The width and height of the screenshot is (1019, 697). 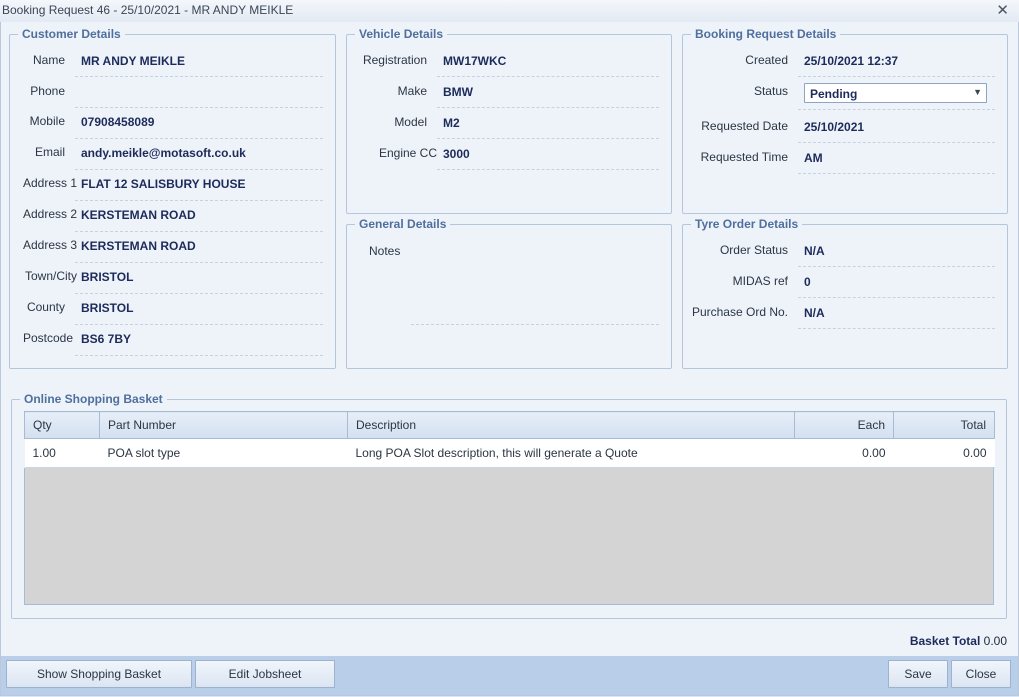 I want to click on basket-total-label: Basket Total, so click(x=945, y=641).